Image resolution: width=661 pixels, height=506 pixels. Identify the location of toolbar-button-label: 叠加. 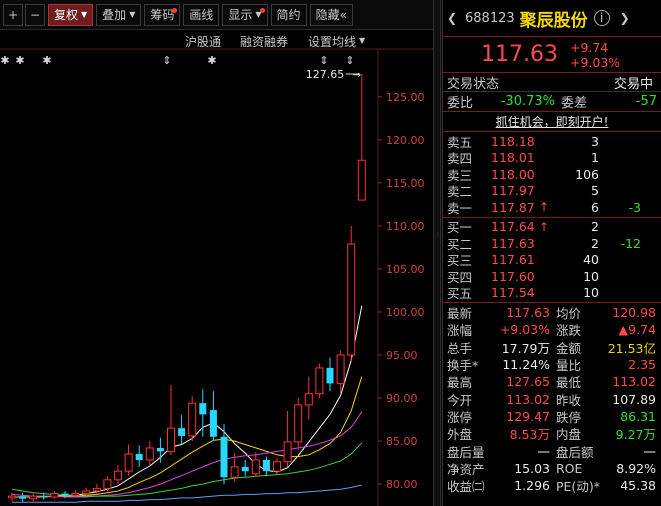
(114, 15).